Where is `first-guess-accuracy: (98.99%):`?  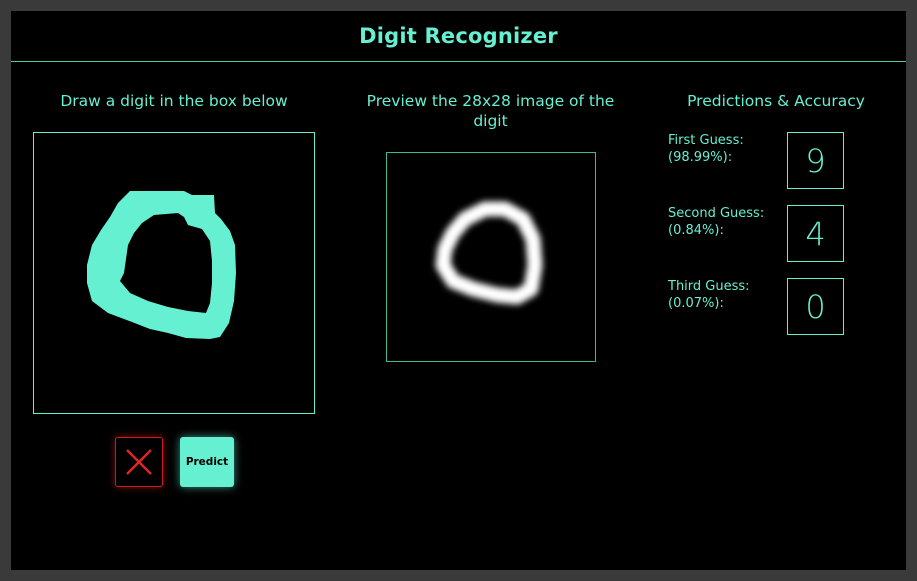 first-guess-accuracy: (98.99%): is located at coordinates (700, 157).